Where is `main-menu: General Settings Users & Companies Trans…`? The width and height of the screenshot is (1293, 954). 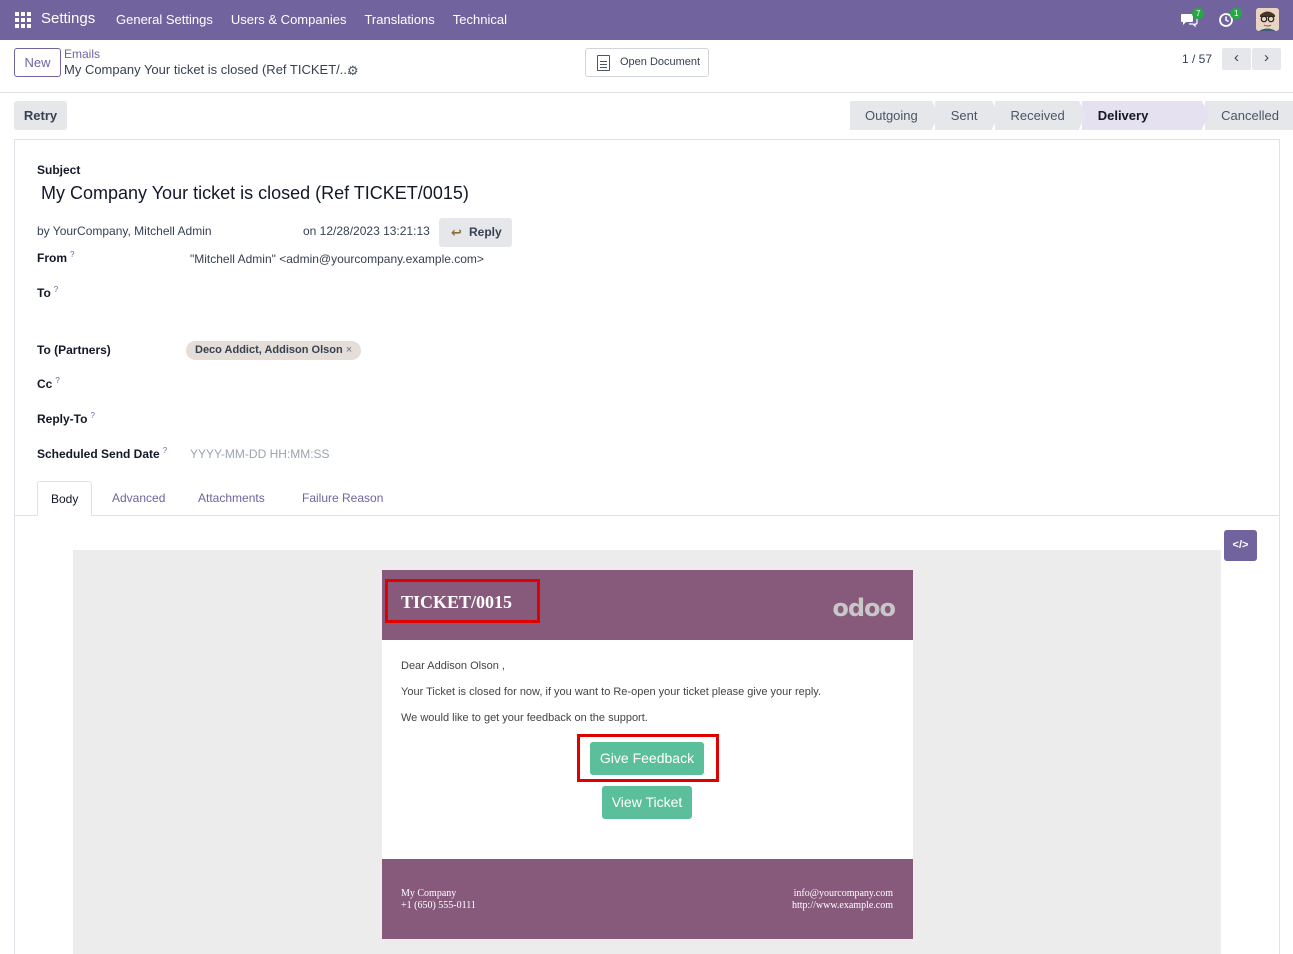 main-menu: General Settings Users & Companies Trans… is located at coordinates (320, 19).